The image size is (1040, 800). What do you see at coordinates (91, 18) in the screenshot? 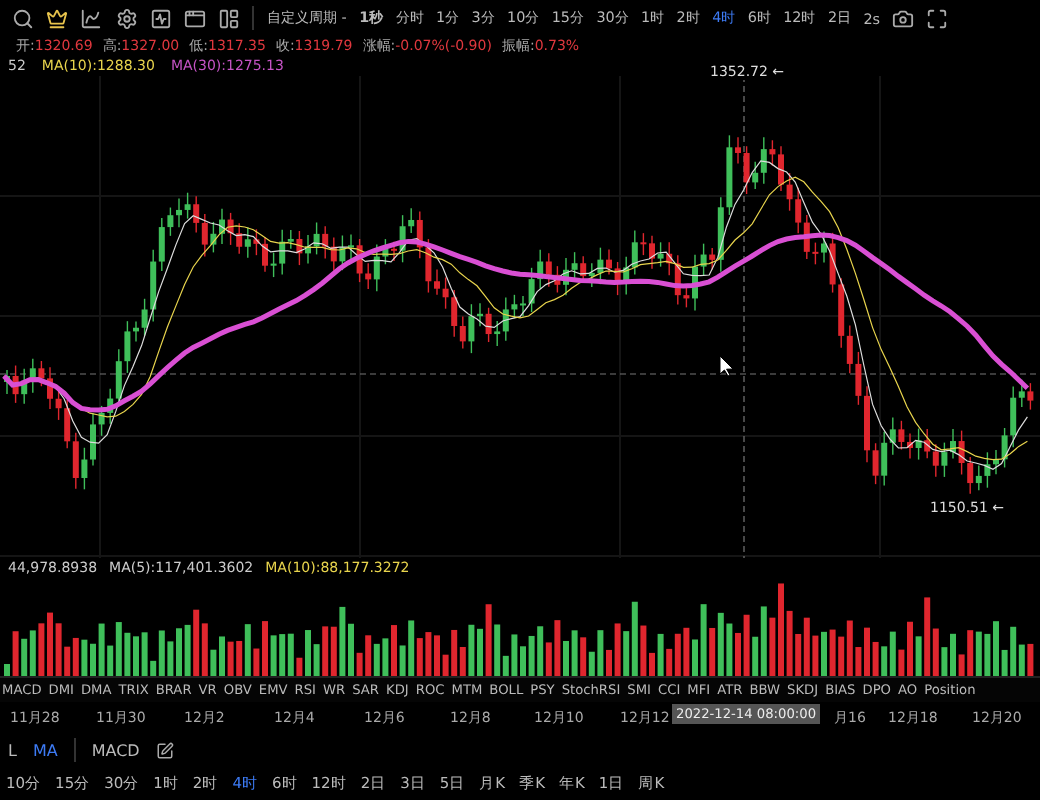
I see `line-chart-icon` at bounding box center [91, 18].